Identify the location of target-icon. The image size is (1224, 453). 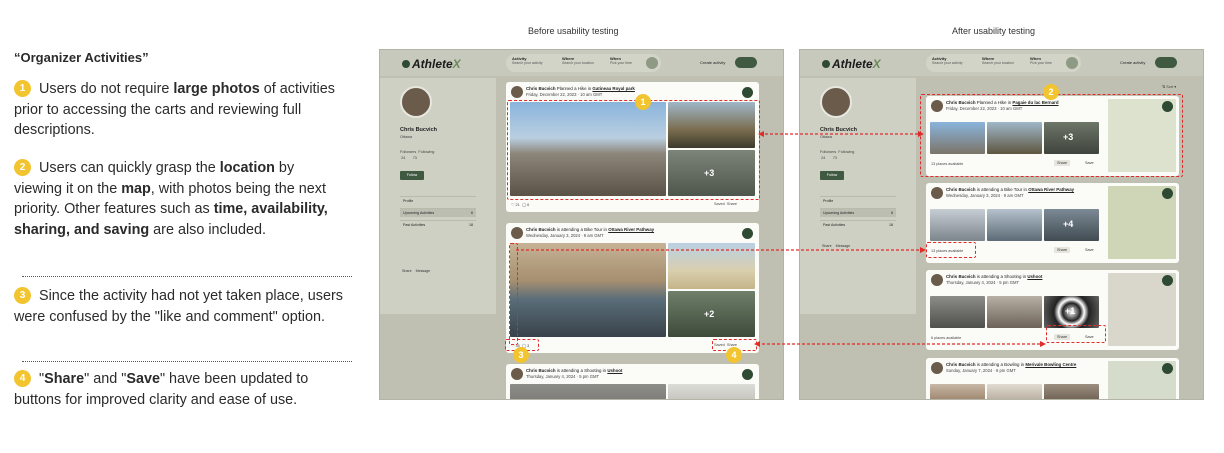
(1167, 280).